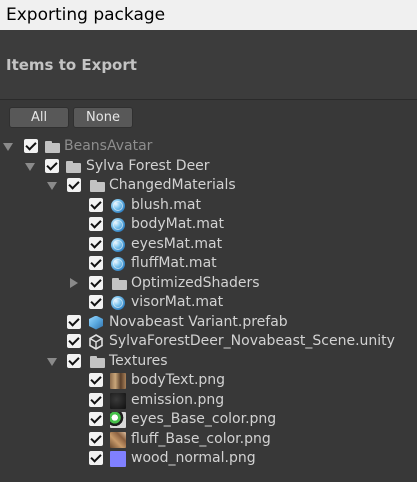  Describe the element at coordinates (172, 185) in the screenshot. I see `tree-row-label: ChangedMaterials` at that location.